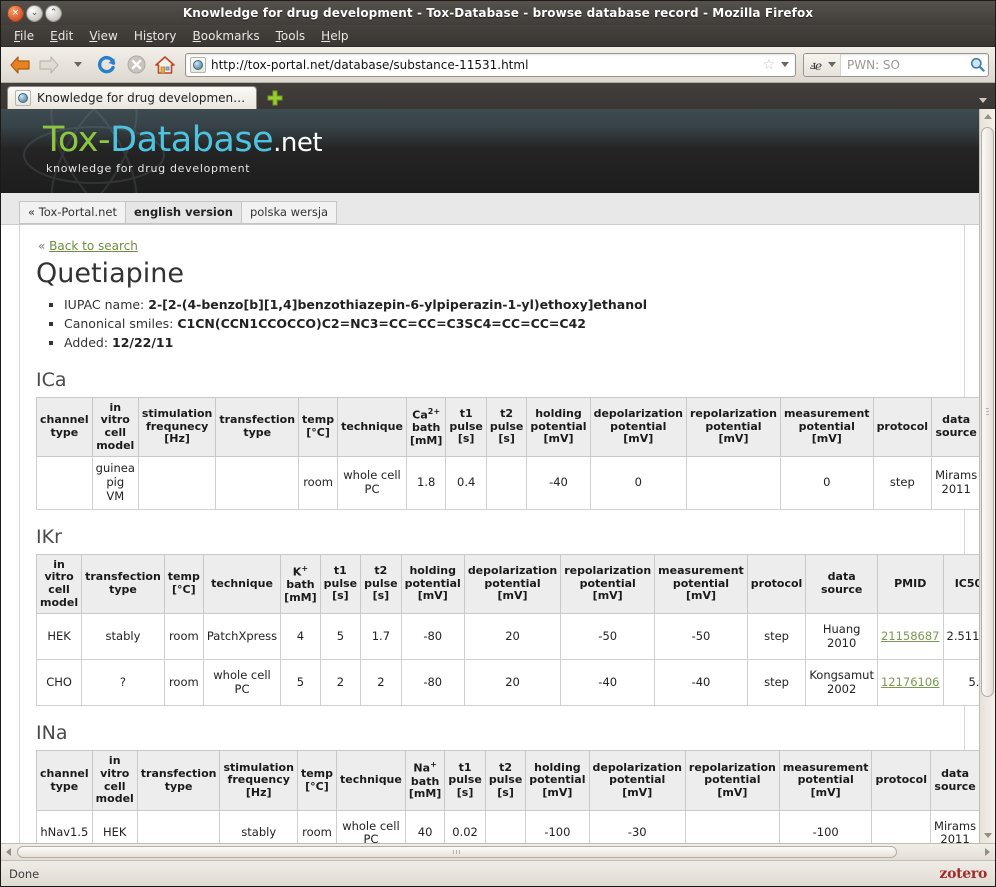  Describe the element at coordinates (785, 64) in the screenshot. I see `url-dropdown-icon` at that location.